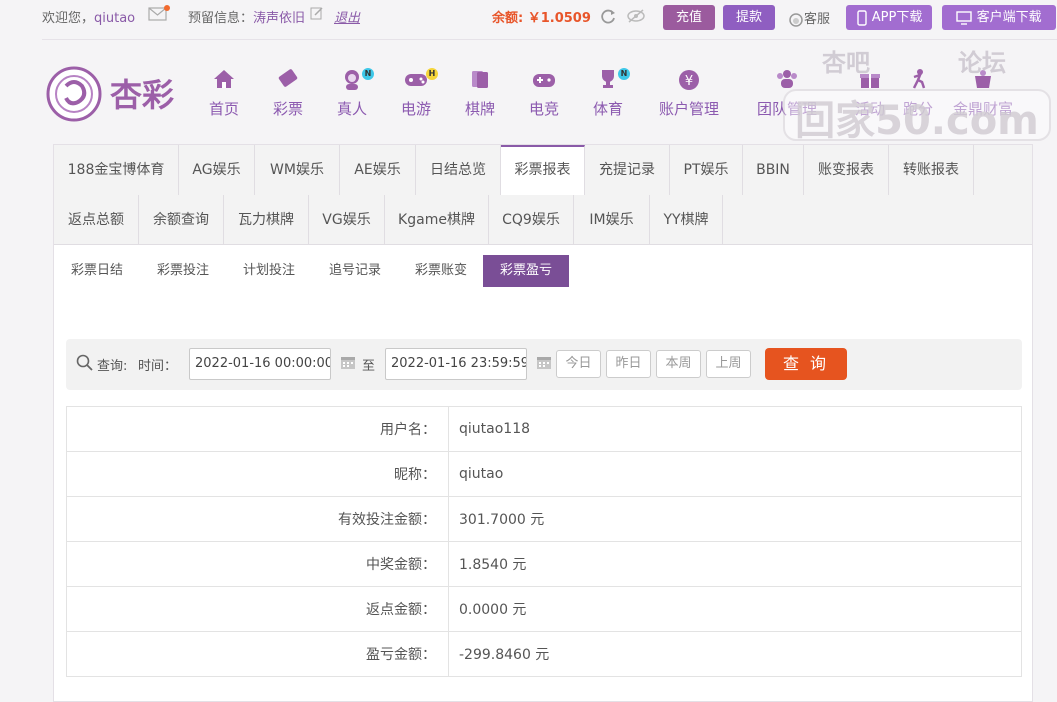 This screenshot has width=1057, height=702. I want to click on nav-live-label: 真人, so click(351, 109).